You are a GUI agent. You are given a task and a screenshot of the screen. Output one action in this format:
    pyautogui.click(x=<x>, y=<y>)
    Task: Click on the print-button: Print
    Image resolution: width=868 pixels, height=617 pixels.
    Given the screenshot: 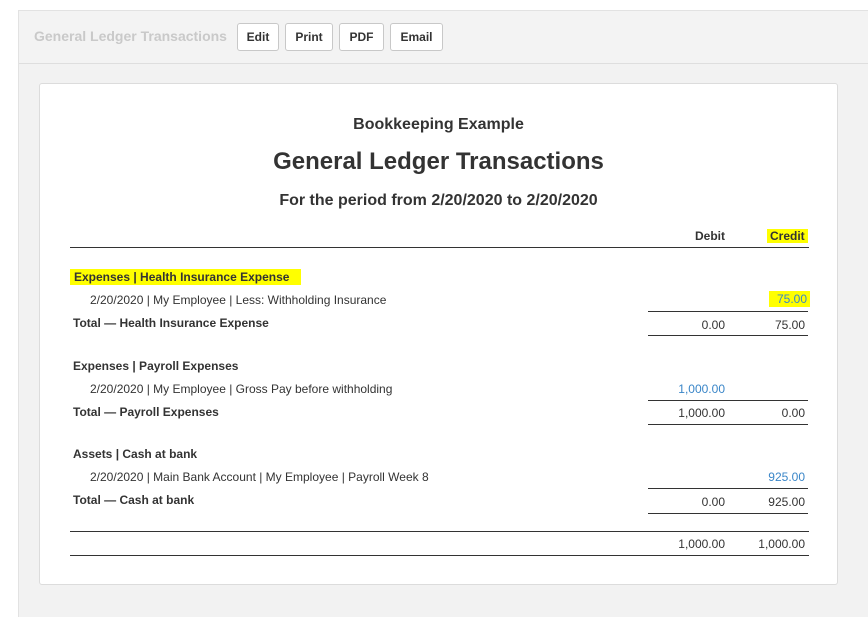 What is the action you would take?
    pyautogui.click(x=309, y=37)
    